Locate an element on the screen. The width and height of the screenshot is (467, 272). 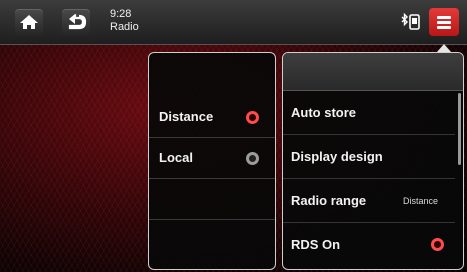
menu-item-auto-store: Auto store is located at coordinates (369, 113).